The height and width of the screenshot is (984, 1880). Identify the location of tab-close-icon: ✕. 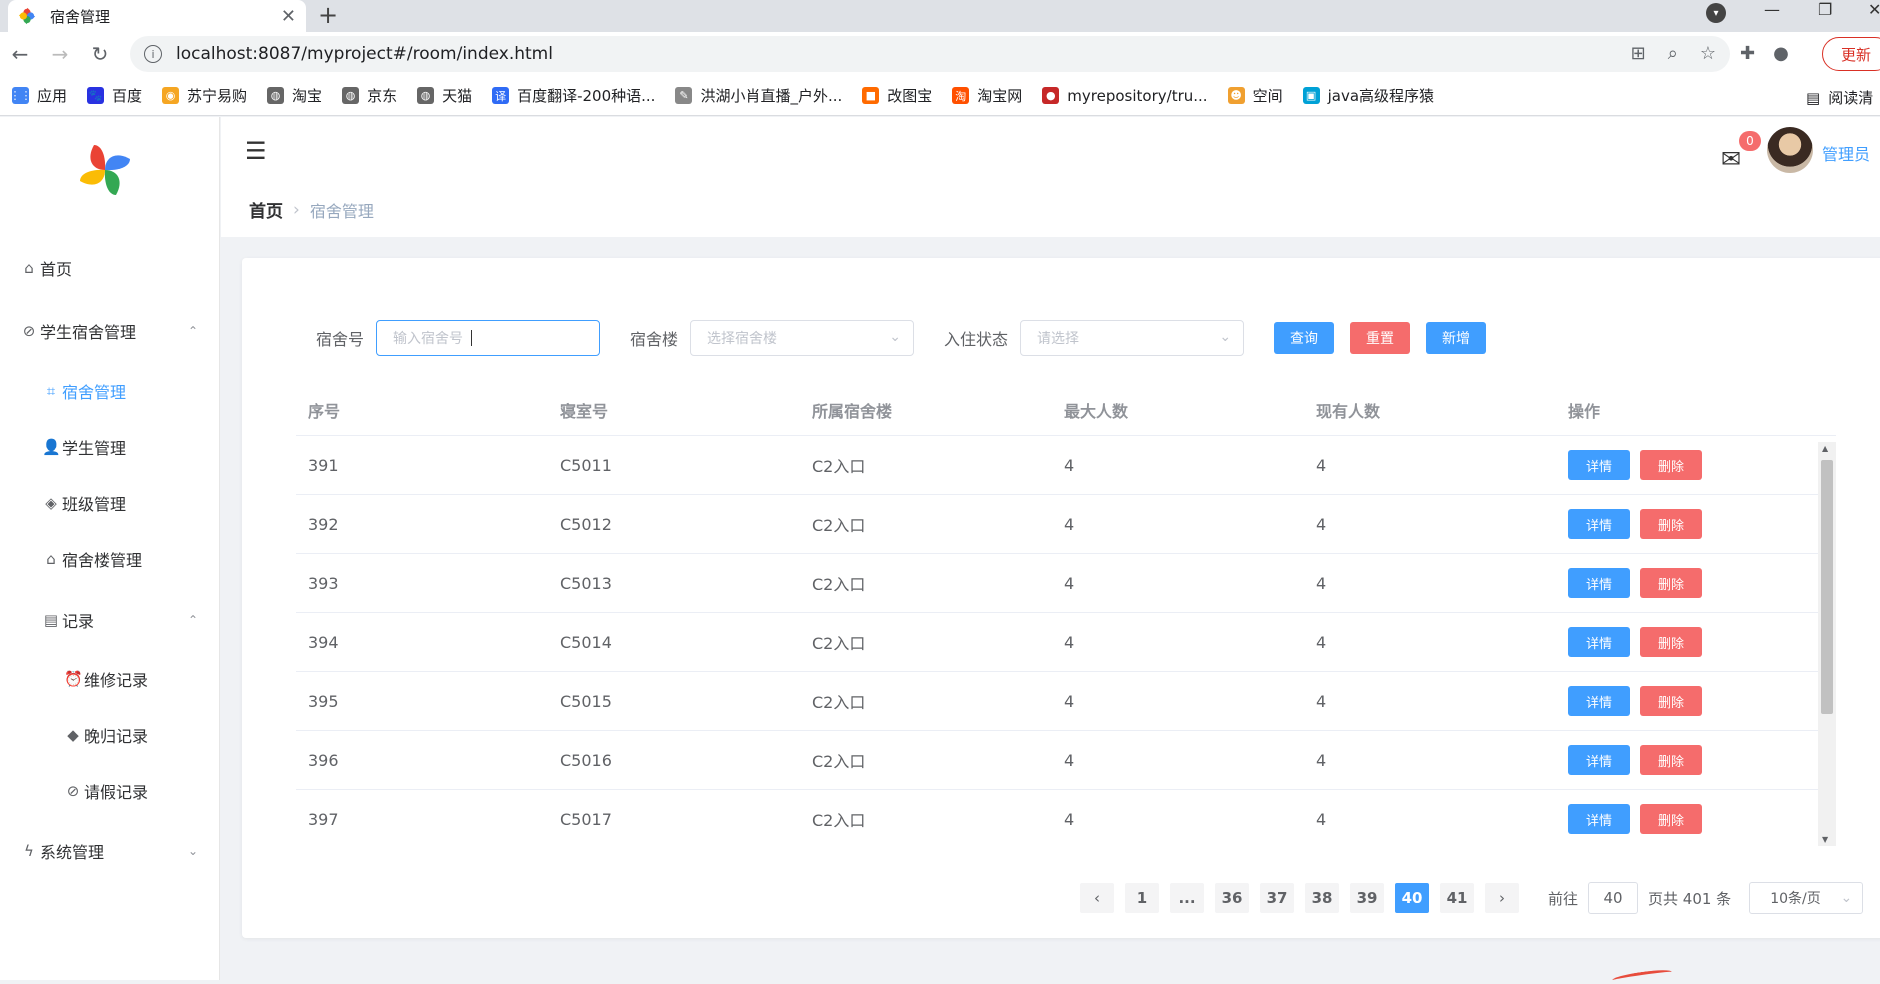
(288, 16).